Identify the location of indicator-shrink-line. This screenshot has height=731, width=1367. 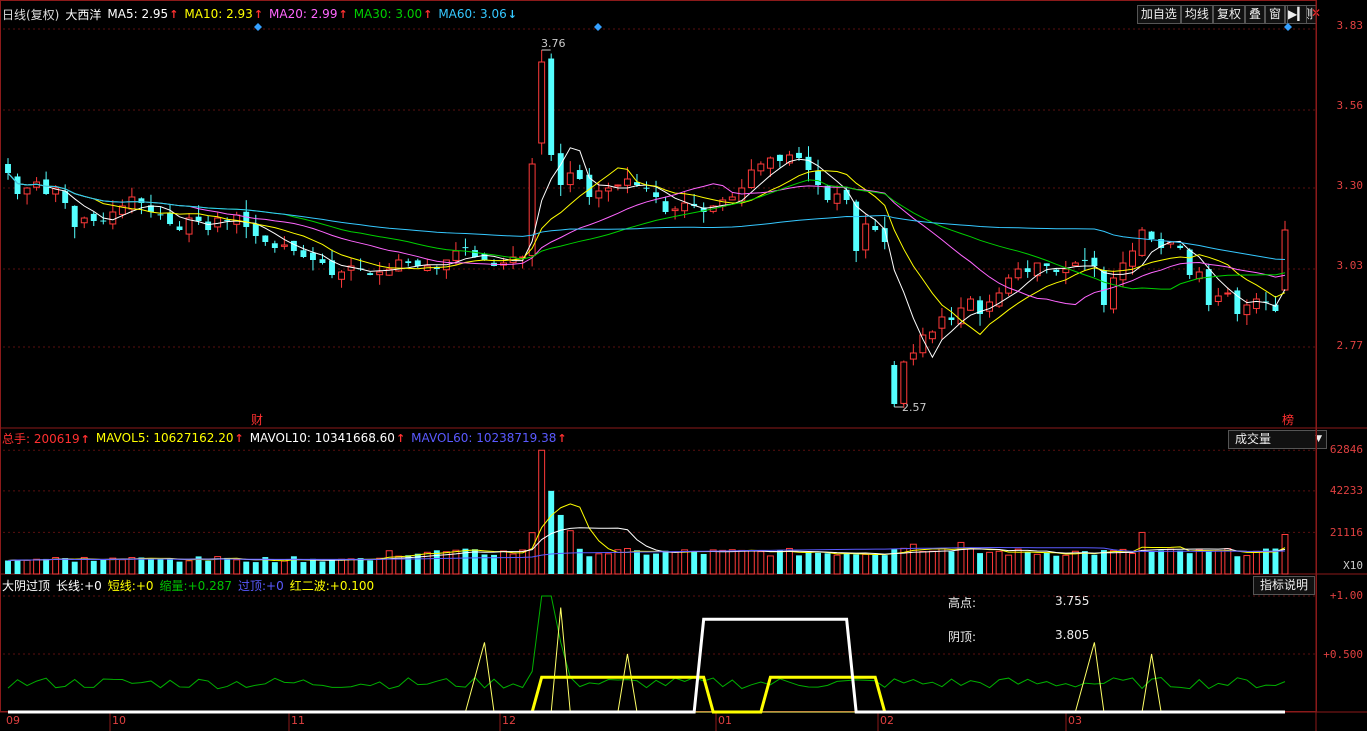
(646, 642).